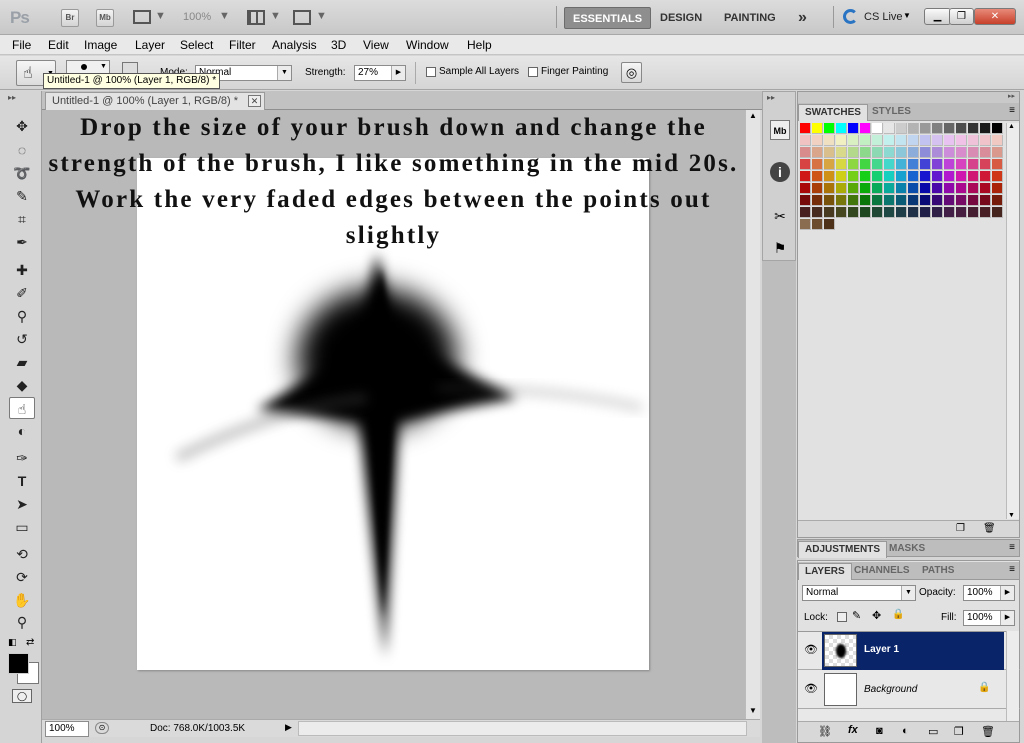 The height and width of the screenshot is (743, 1024). Describe the element at coordinates (842, 617) in the screenshot. I see `lock-transparent-icon` at that location.